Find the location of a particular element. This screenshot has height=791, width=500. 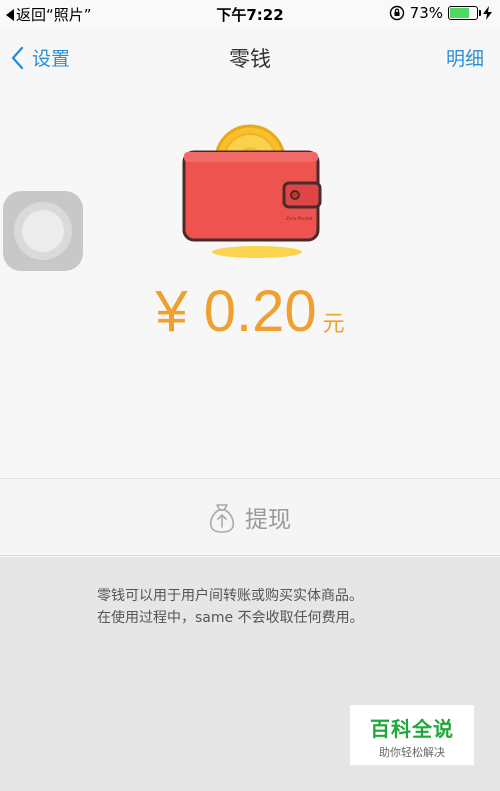

wallet-clasp is located at coordinates (302, 195).